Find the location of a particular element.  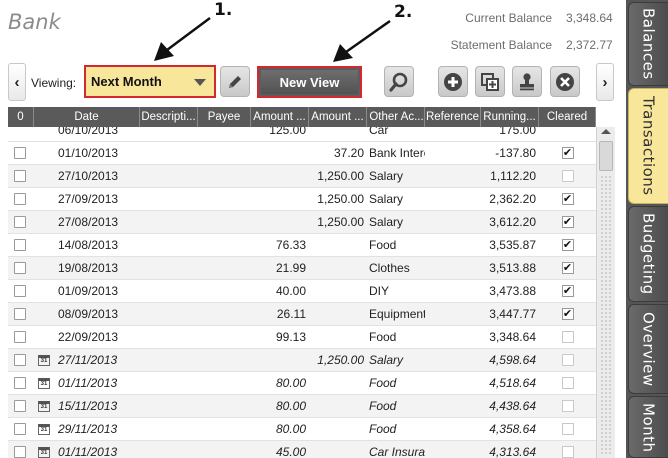

tab-budgeting: Budgeting is located at coordinates (648, 254).